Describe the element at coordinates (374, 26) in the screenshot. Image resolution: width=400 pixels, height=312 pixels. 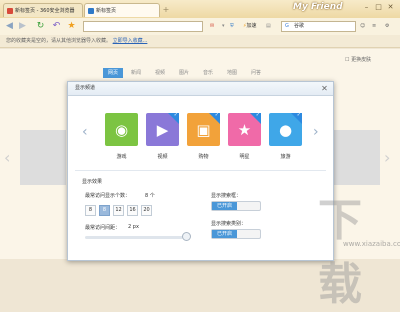
I see `menu-icon: ≡` at that location.